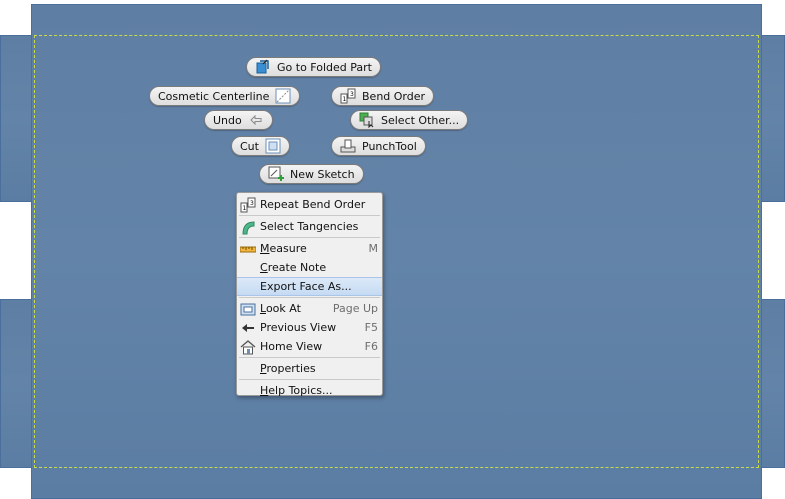 The image size is (785, 499). I want to click on menu-item-shortcut: F5, so click(371, 327).